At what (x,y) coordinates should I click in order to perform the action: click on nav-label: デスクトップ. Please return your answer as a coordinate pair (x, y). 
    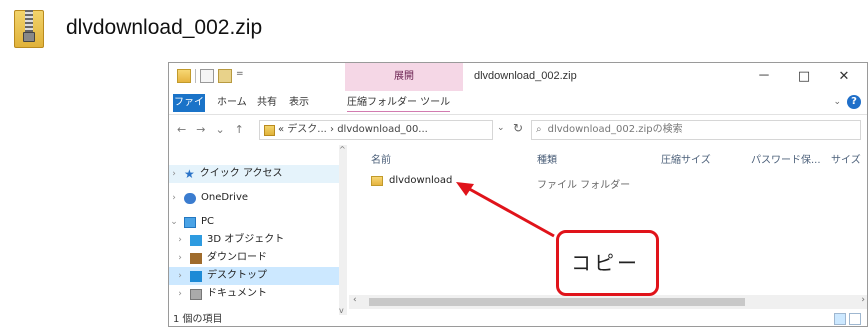
    Looking at the image, I should click on (237, 275).